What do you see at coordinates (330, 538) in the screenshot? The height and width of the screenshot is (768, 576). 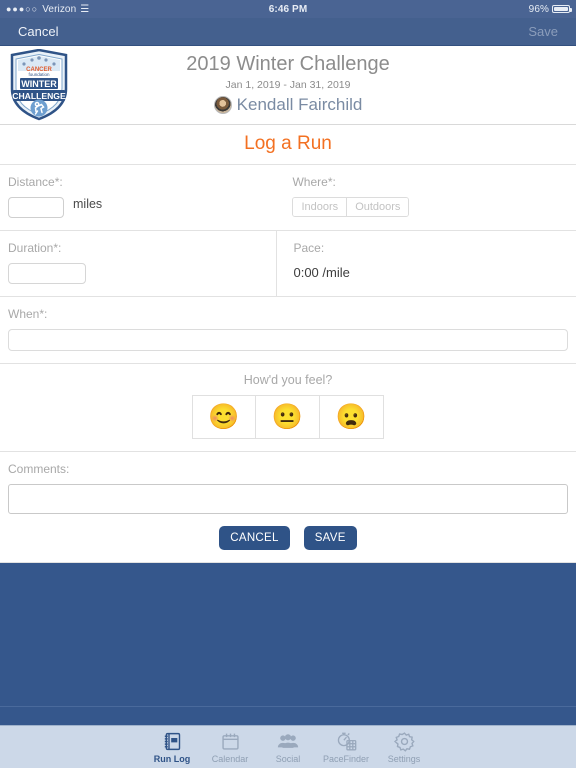 I see `save-button: SAVE` at bounding box center [330, 538].